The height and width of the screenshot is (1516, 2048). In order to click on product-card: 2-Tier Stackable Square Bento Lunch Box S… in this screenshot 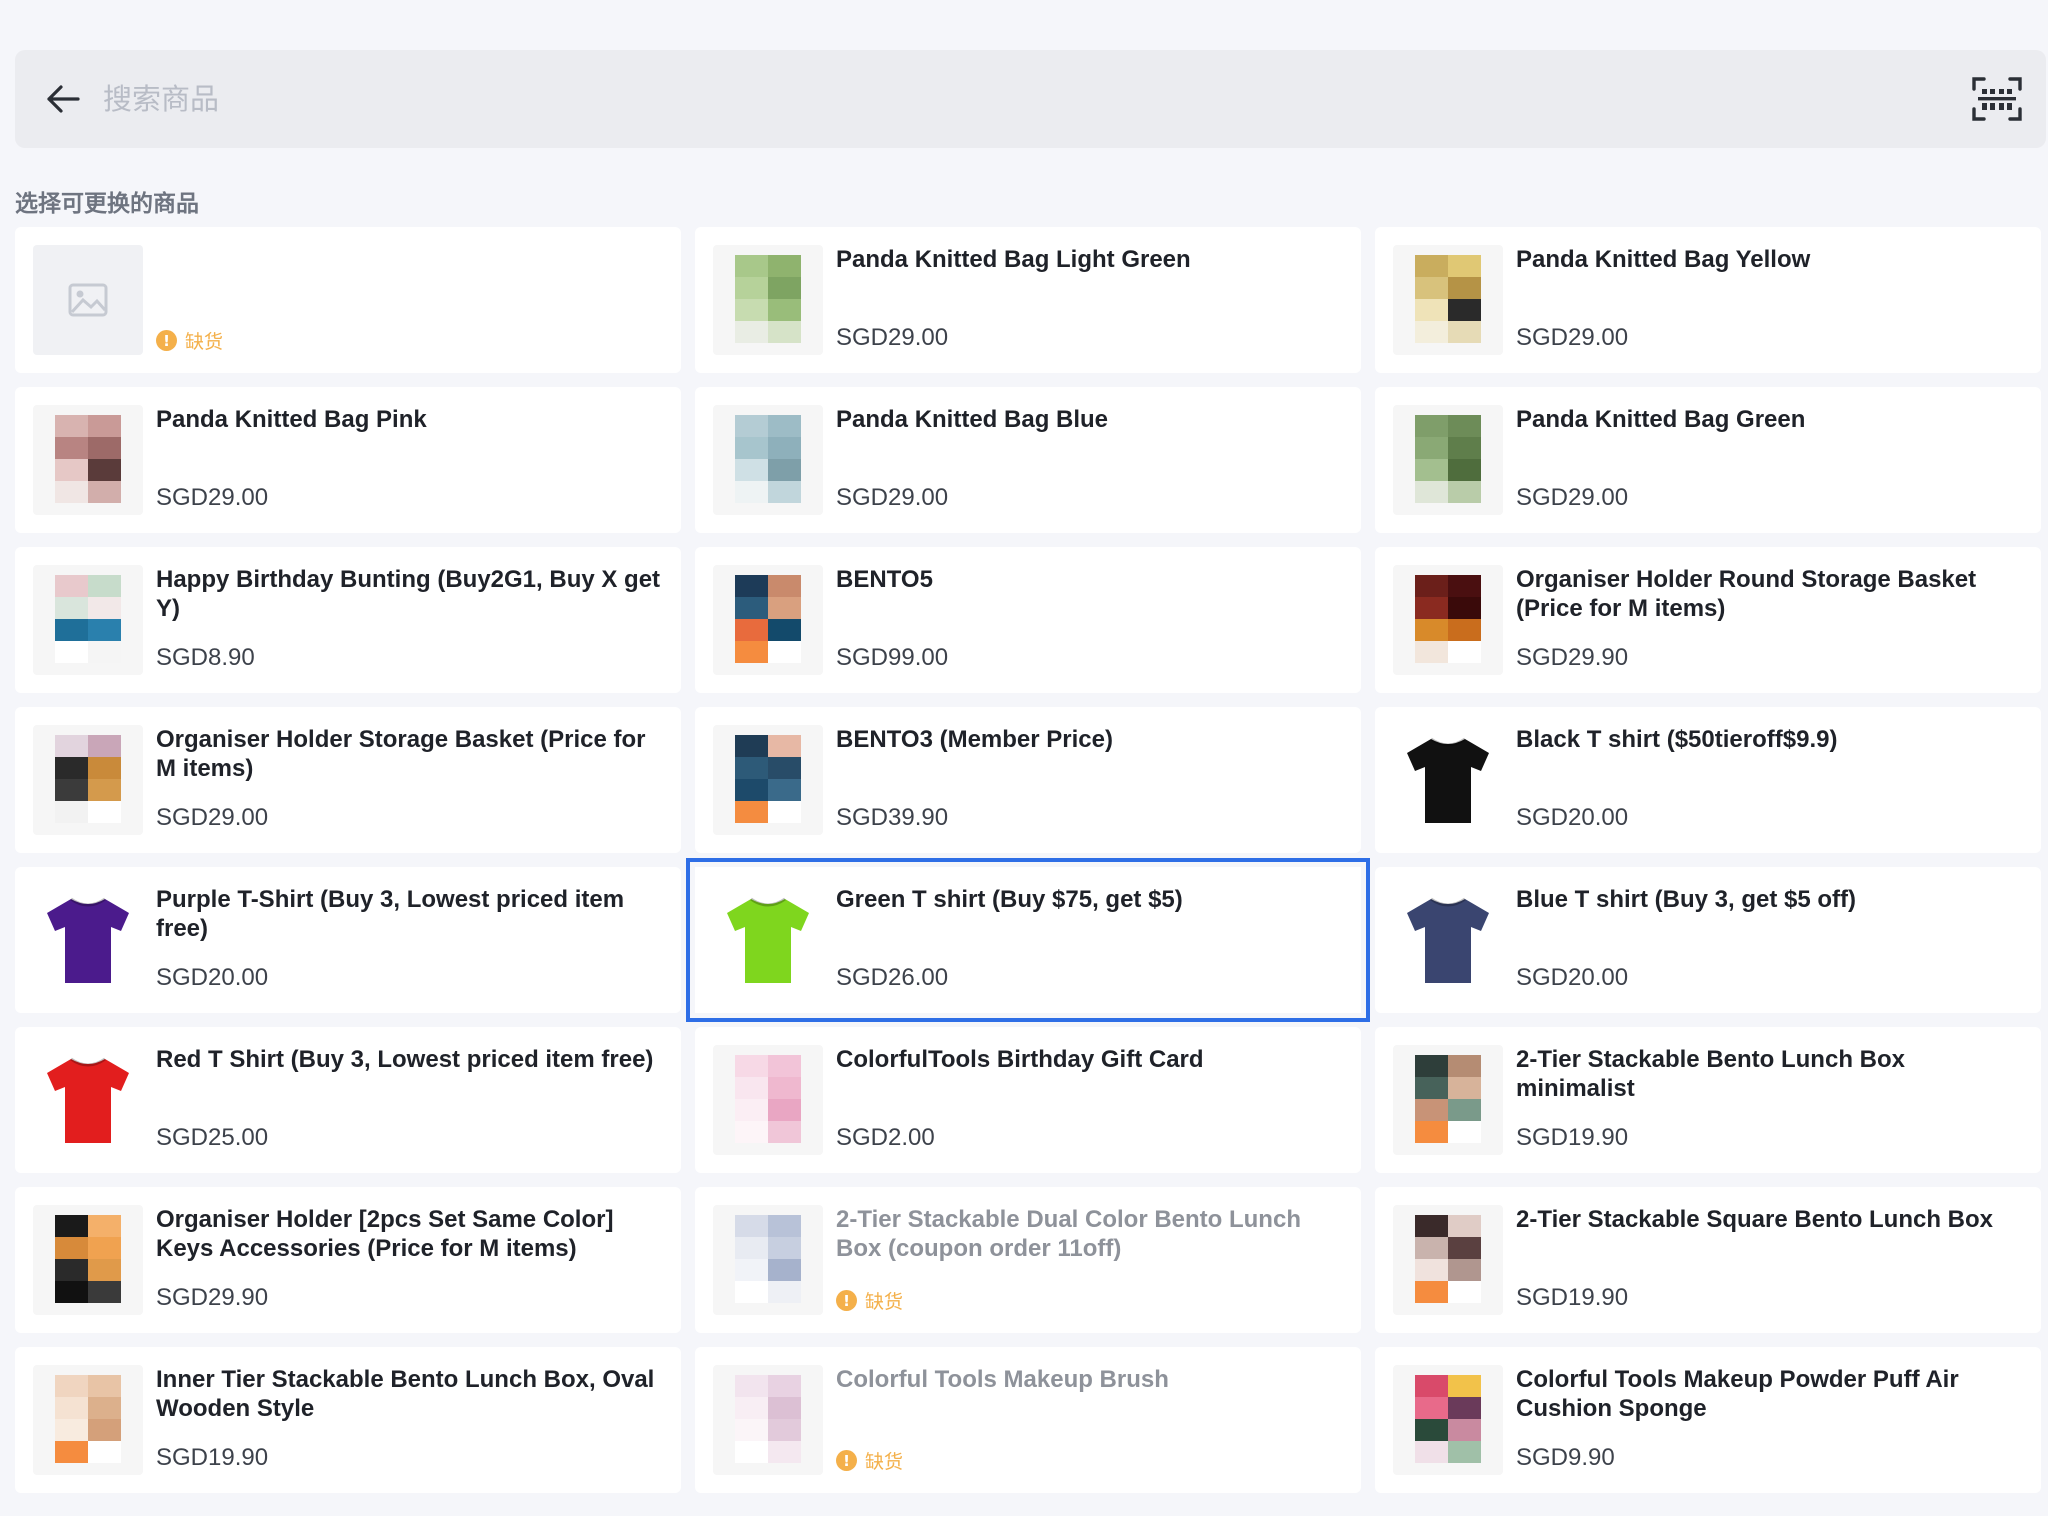, I will do `click(1708, 1260)`.